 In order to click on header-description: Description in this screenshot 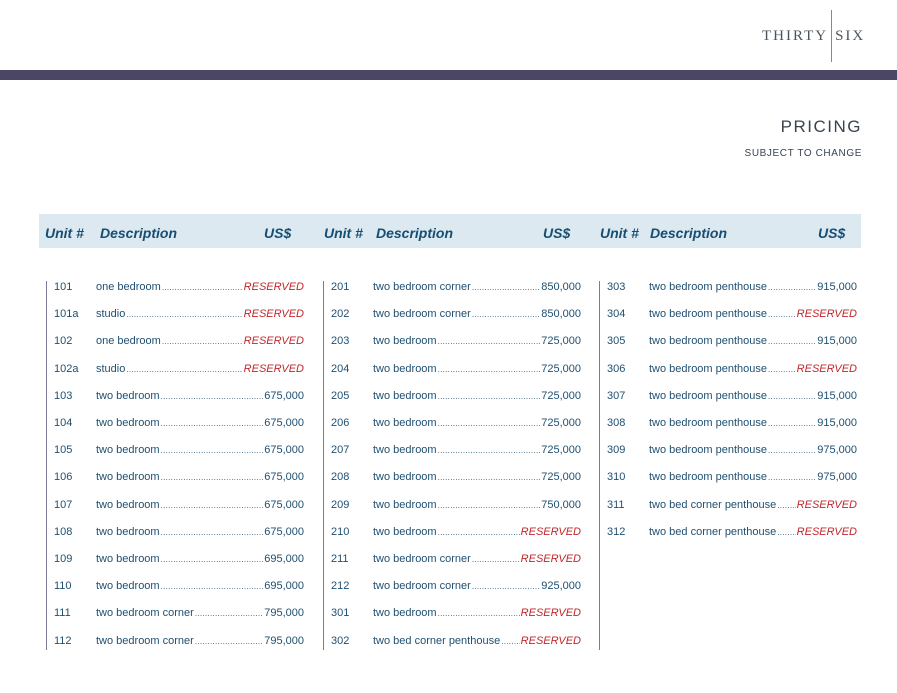, I will do `click(415, 233)`.